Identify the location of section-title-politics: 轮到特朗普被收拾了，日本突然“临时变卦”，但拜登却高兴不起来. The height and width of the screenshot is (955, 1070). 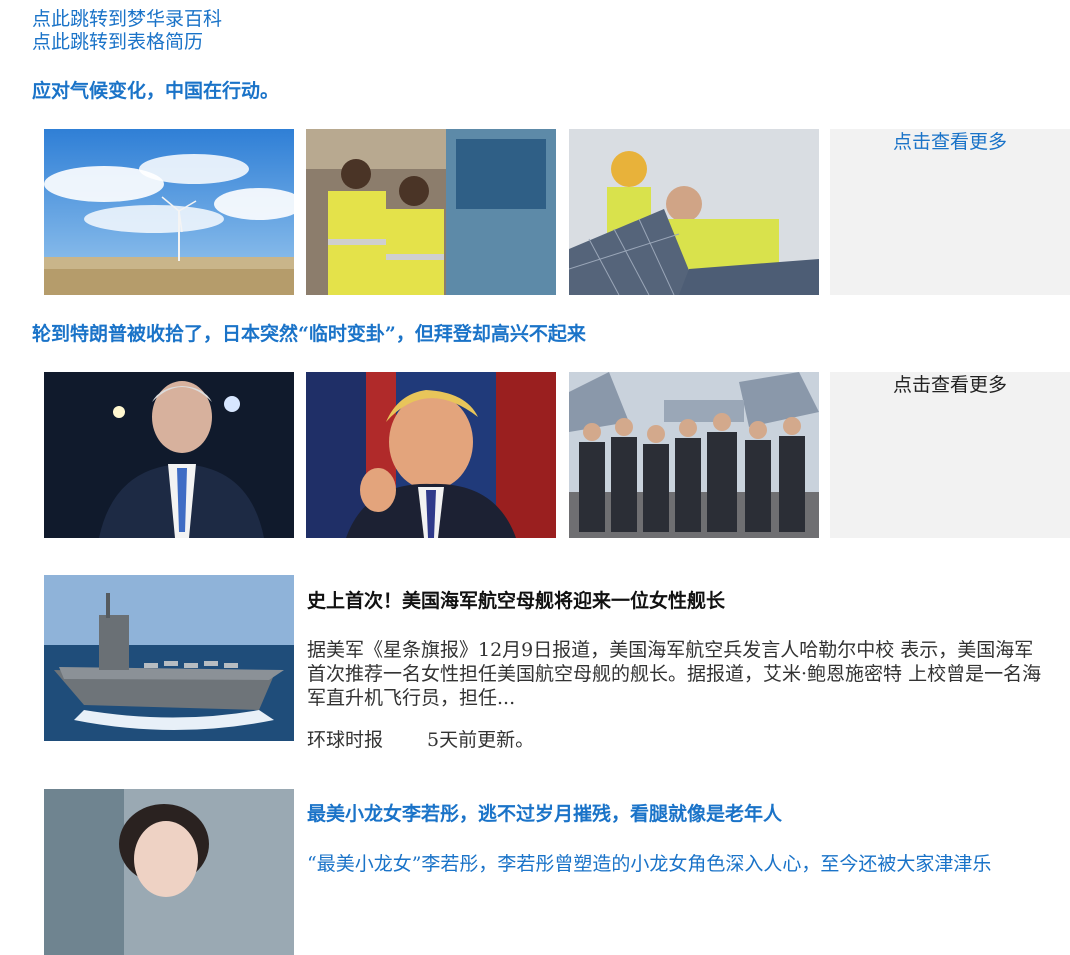
(309, 334).